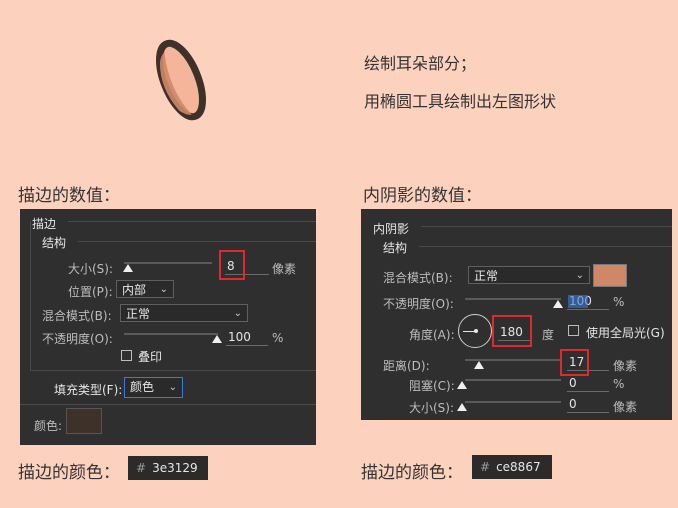 This screenshot has width=678, height=508. I want to click on shadow-hex-field: # ce8867, so click(512, 467).